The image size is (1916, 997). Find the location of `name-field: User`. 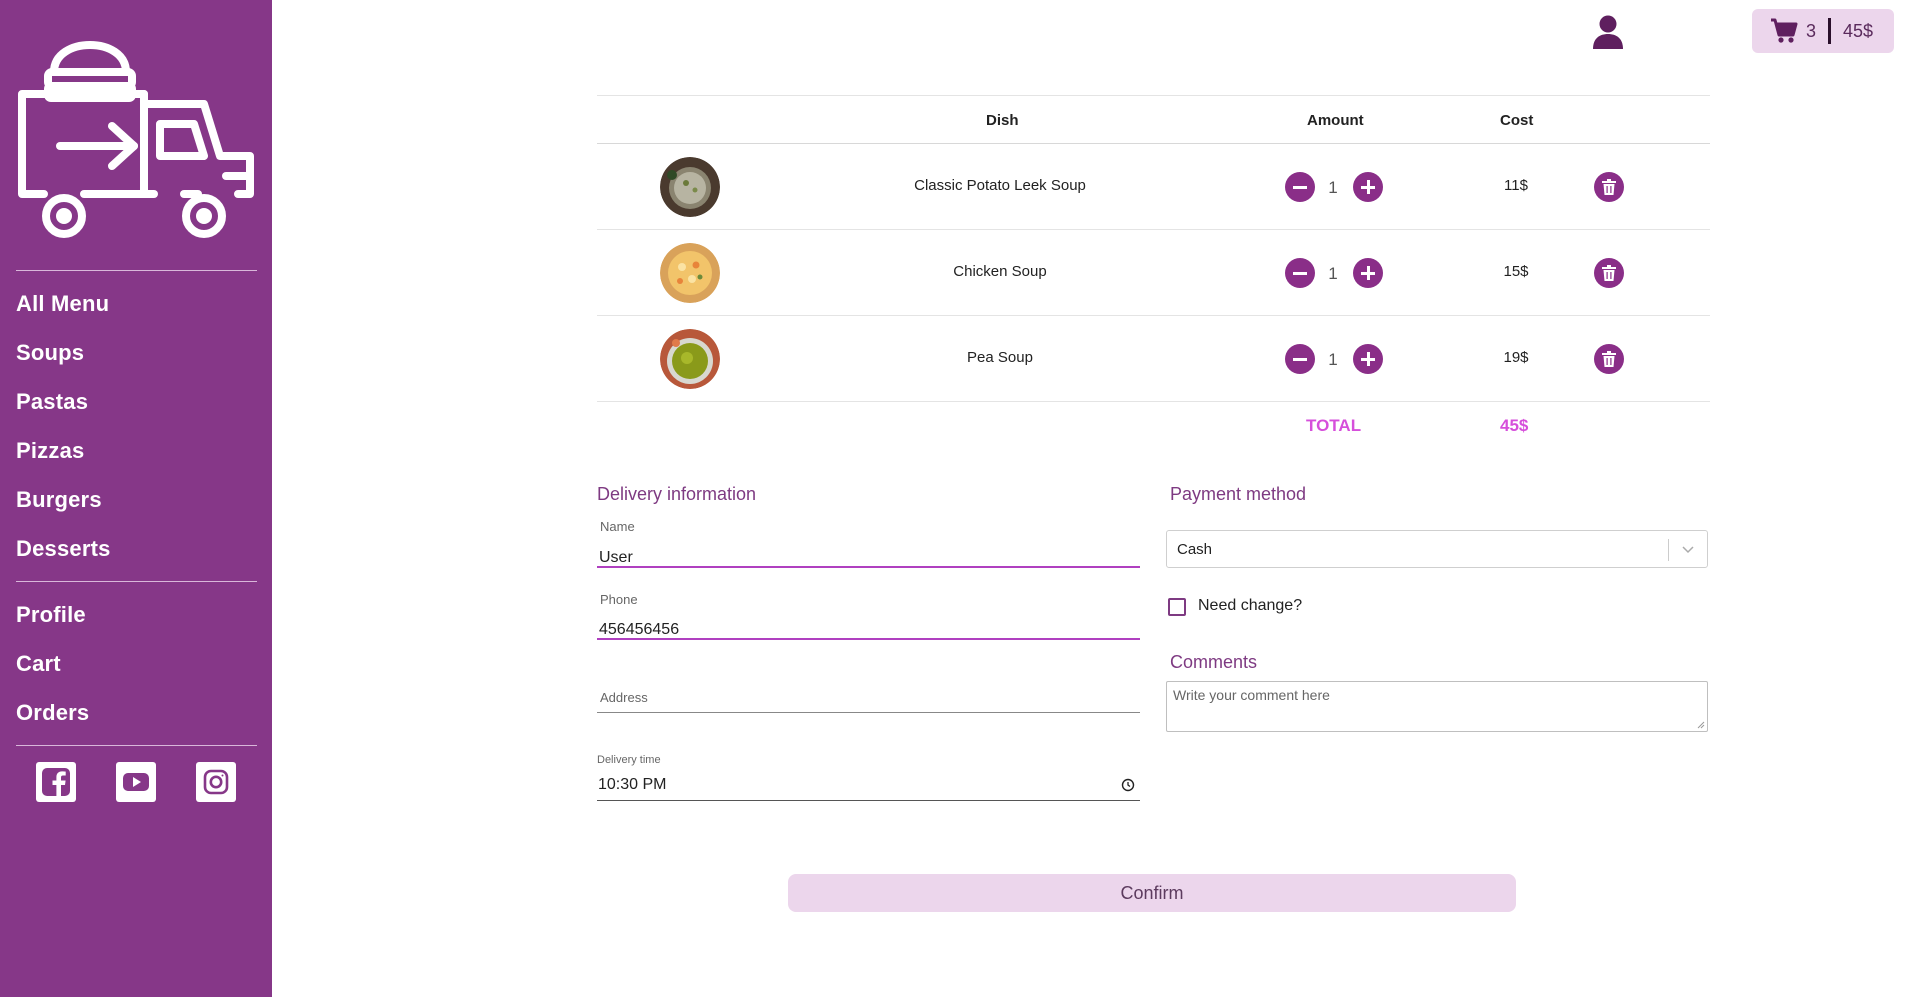

name-field: User is located at coordinates (616, 558).